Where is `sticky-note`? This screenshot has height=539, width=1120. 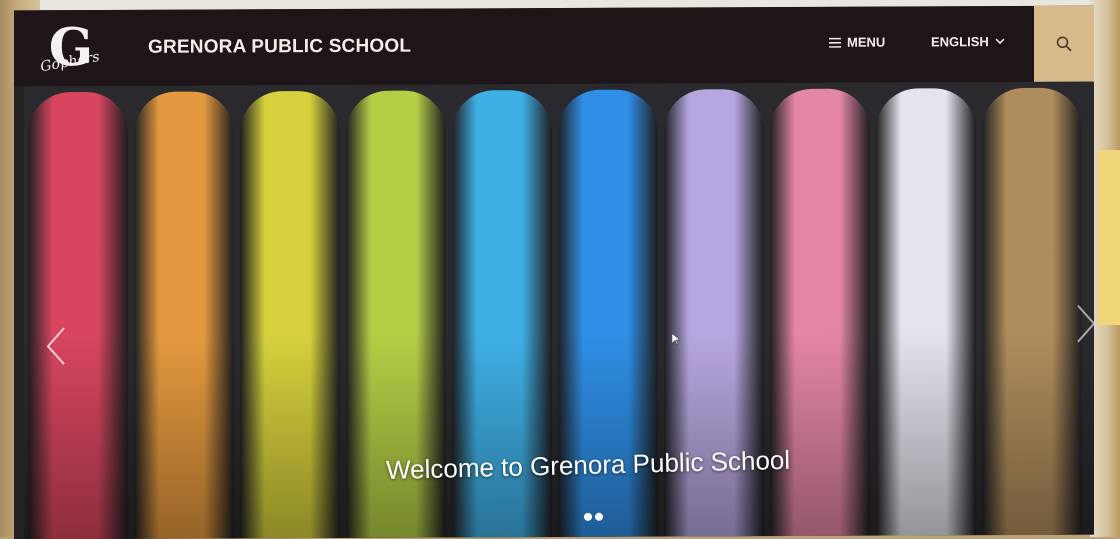 sticky-note is located at coordinates (1109, 237).